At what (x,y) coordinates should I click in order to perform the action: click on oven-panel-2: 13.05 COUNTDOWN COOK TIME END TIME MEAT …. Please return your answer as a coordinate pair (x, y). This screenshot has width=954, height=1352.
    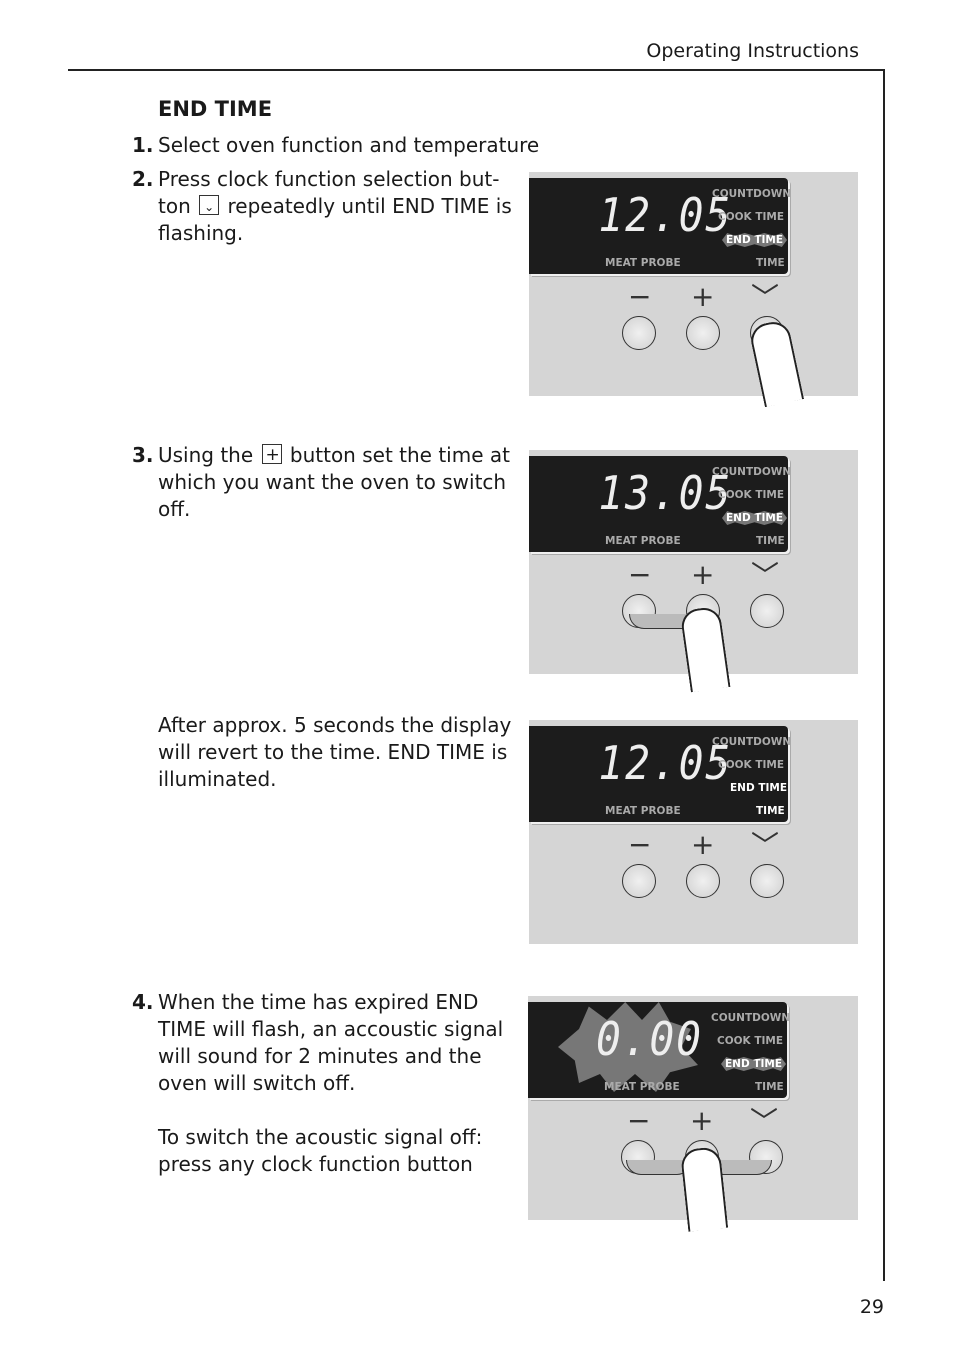
    Looking at the image, I should click on (693, 571).